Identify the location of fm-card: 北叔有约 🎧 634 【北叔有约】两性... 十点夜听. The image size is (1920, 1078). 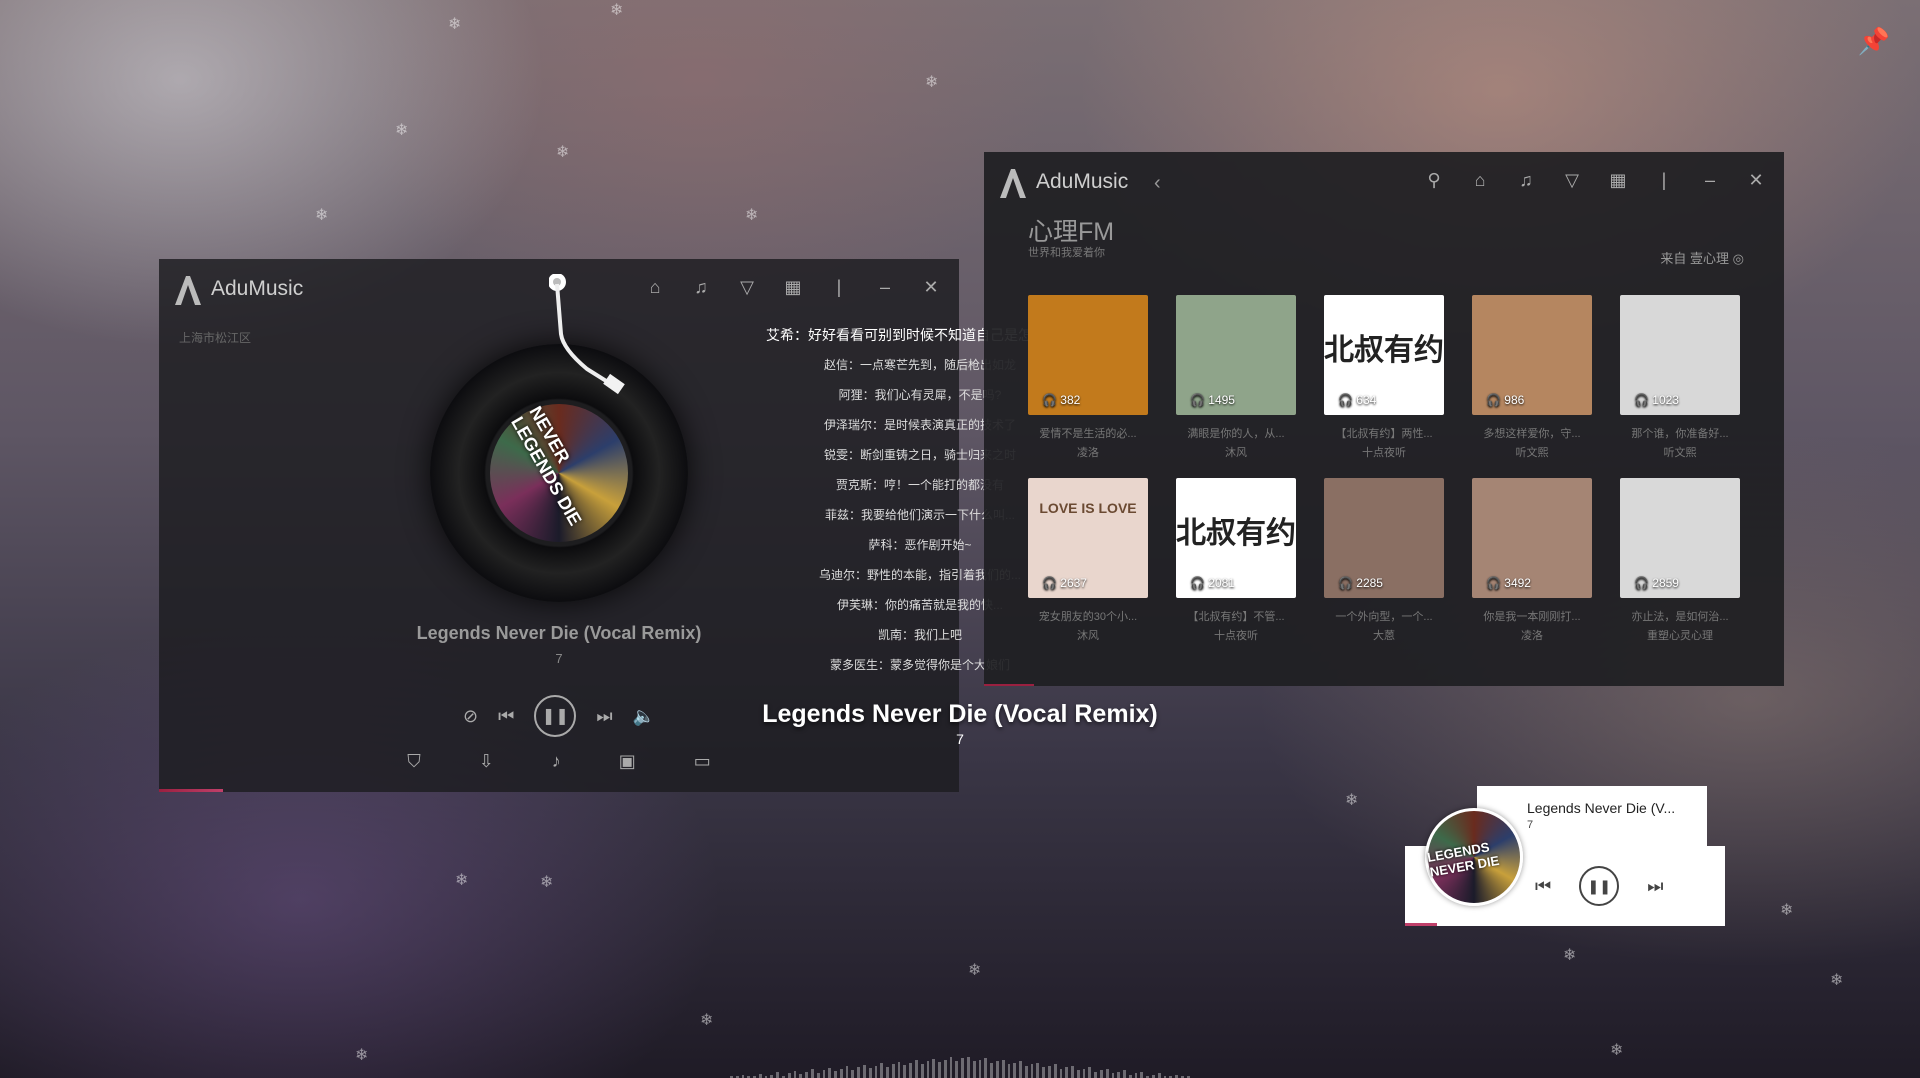
(1384, 377).